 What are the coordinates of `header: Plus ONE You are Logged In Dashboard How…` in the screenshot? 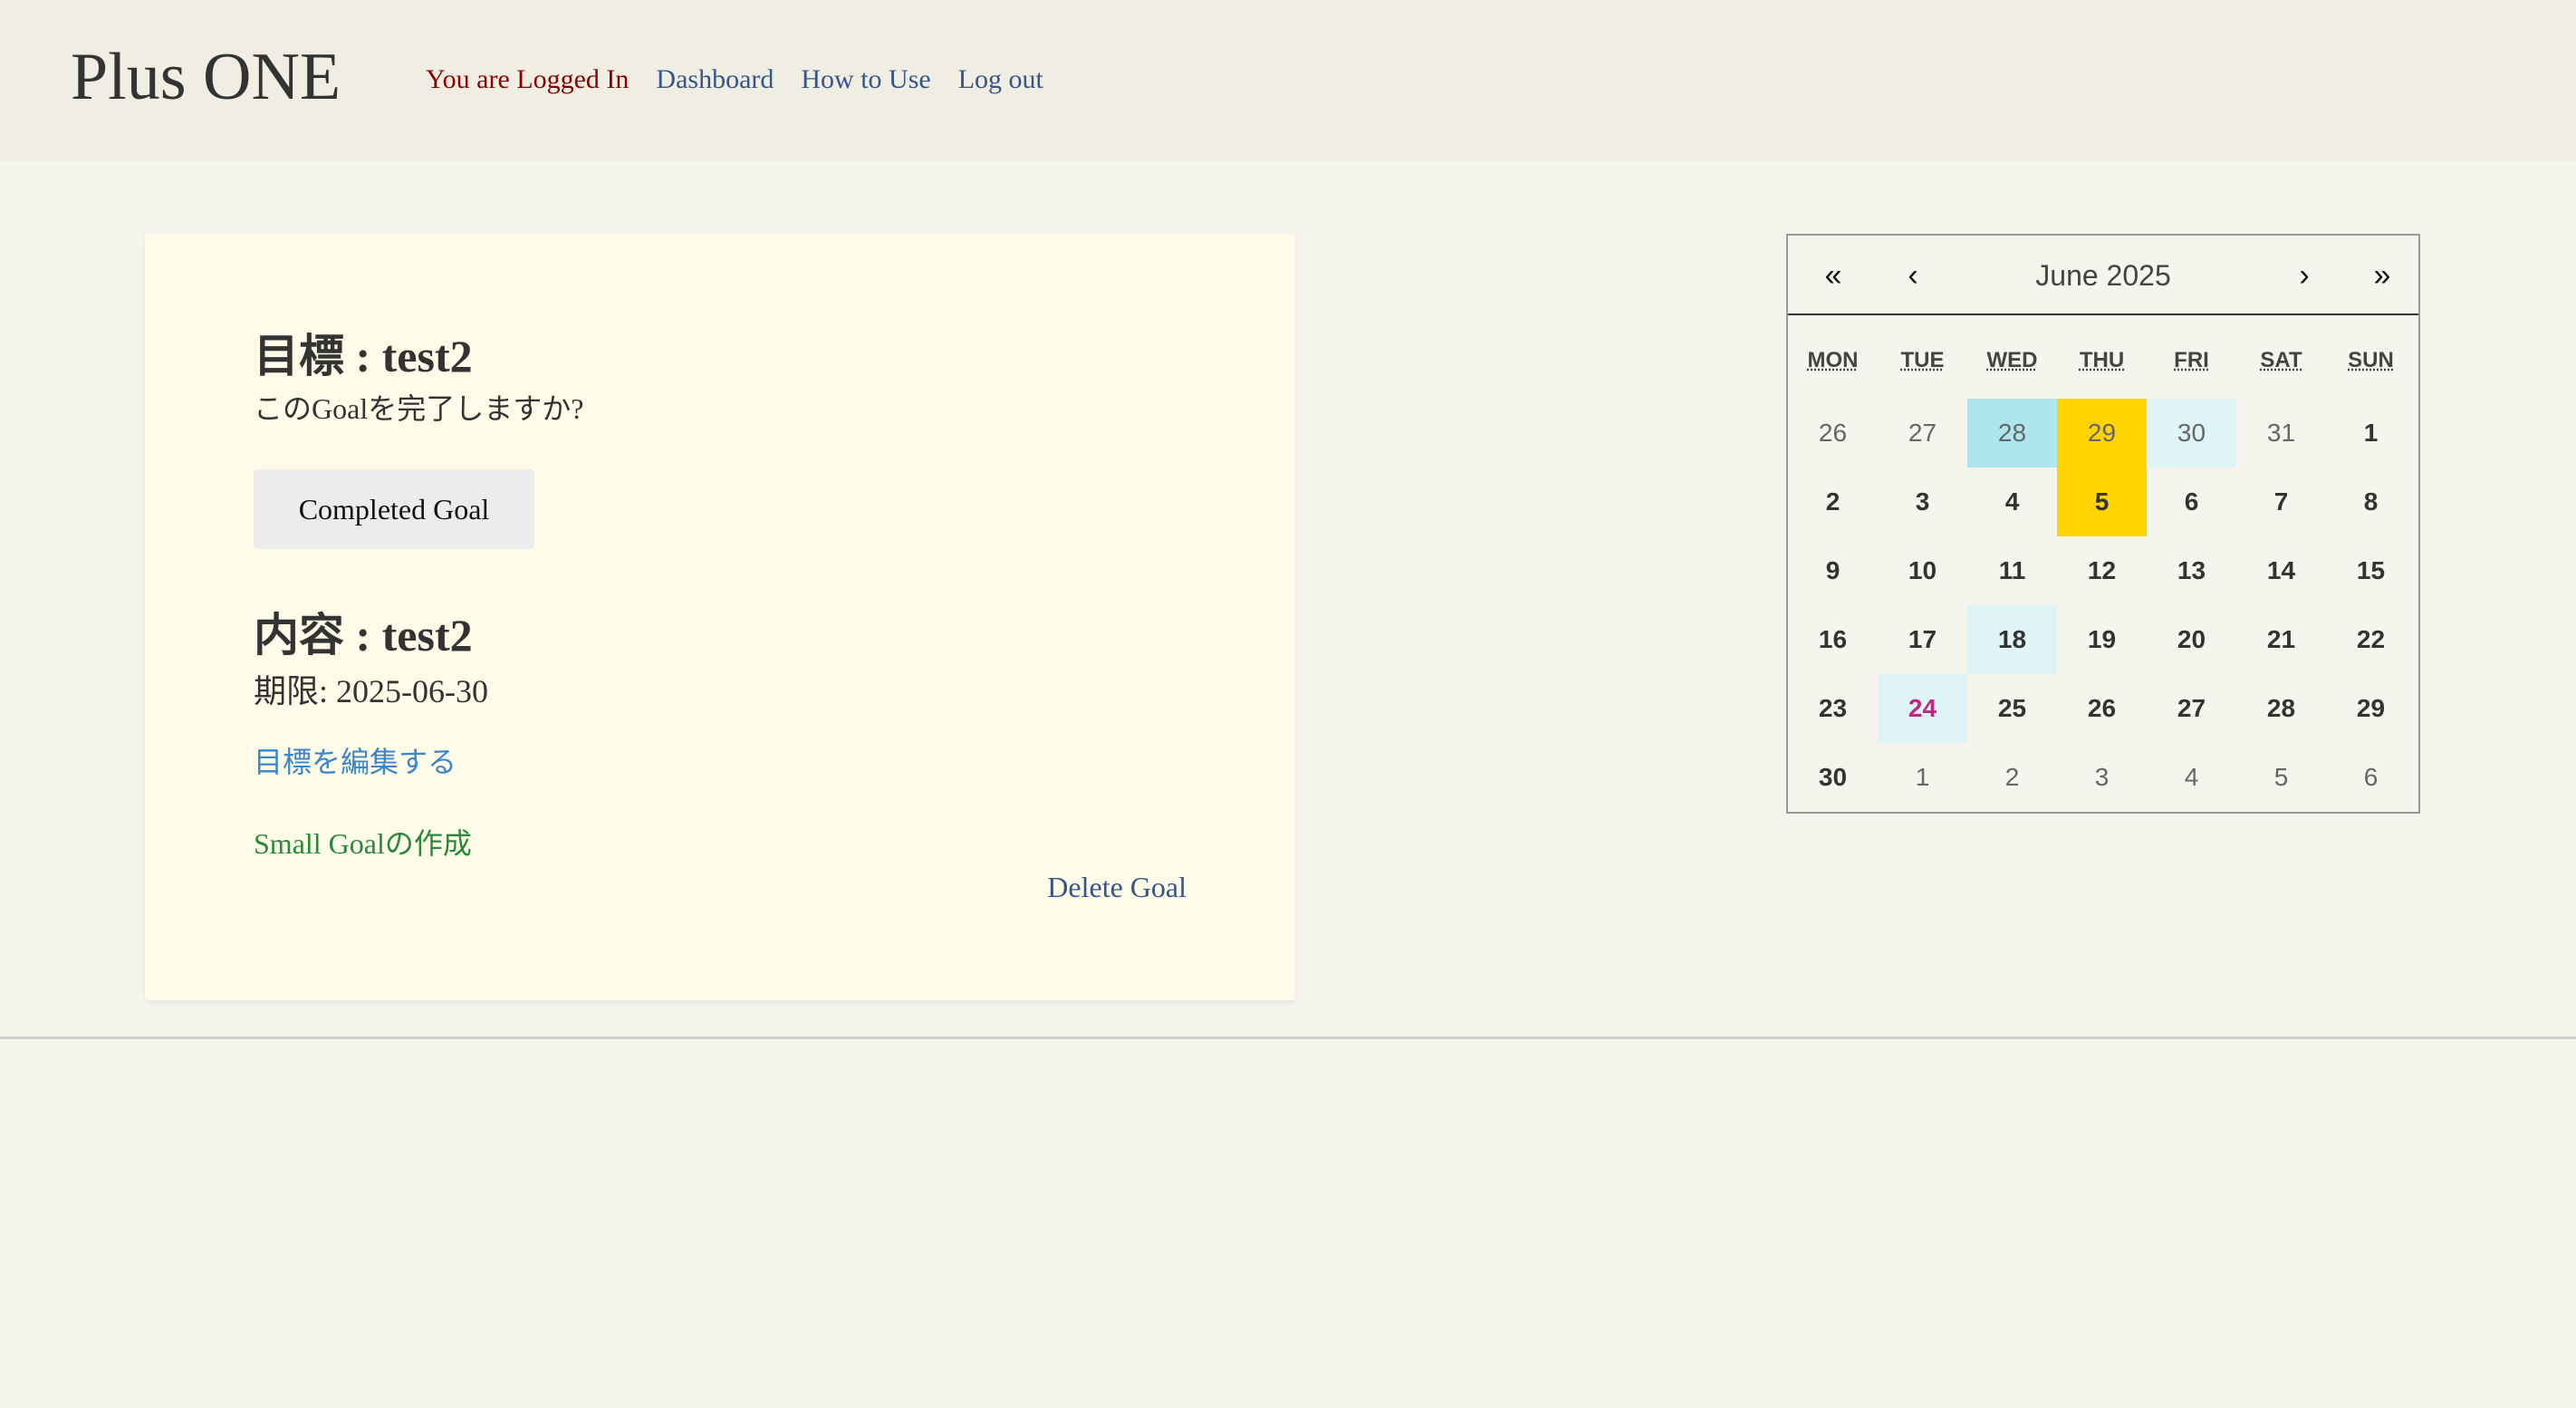 It's located at (1288, 80).